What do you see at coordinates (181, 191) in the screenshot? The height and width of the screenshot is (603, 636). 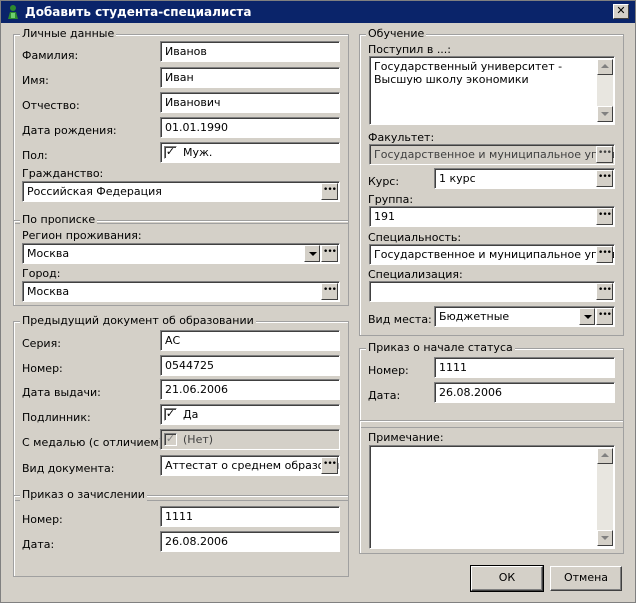 I see `citizenship-field: Российская Федерация •••` at bounding box center [181, 191].